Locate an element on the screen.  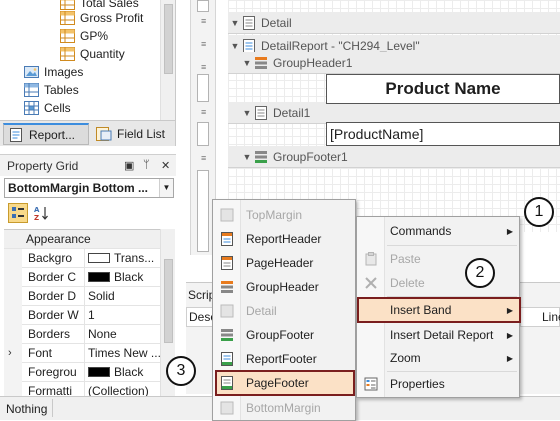
property-row-border-width: Border W 1 is located at coordinates (82, 315).